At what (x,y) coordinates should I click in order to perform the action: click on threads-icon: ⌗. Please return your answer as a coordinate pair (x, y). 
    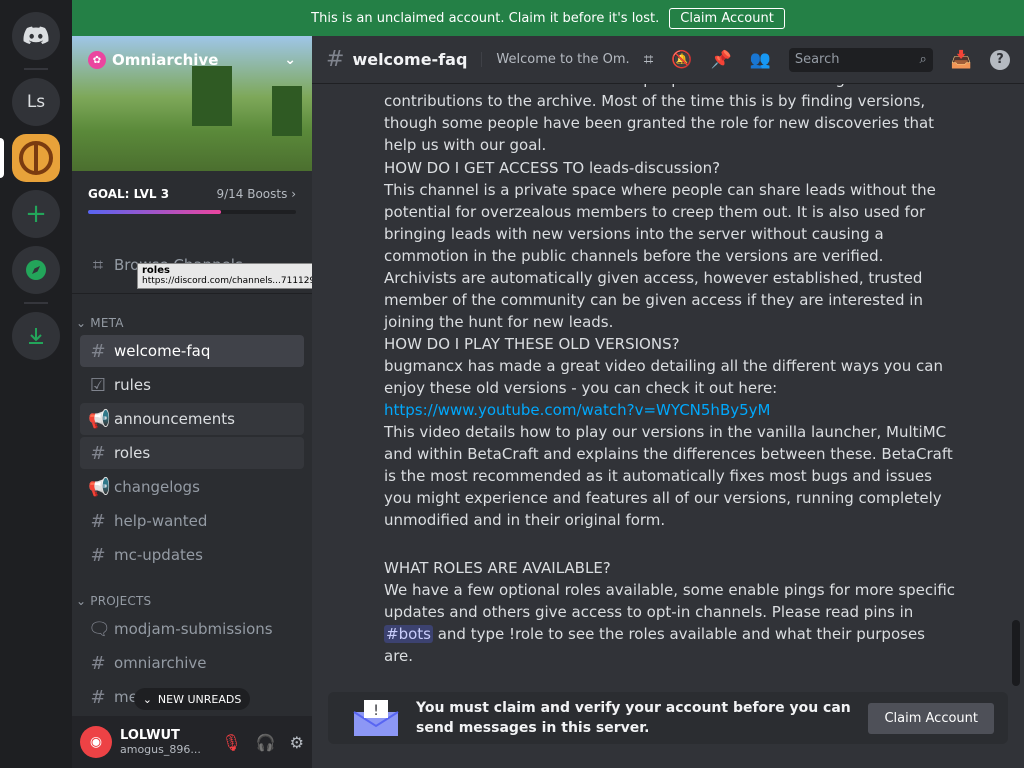
    Looking at the image, I should click on (649, 60).